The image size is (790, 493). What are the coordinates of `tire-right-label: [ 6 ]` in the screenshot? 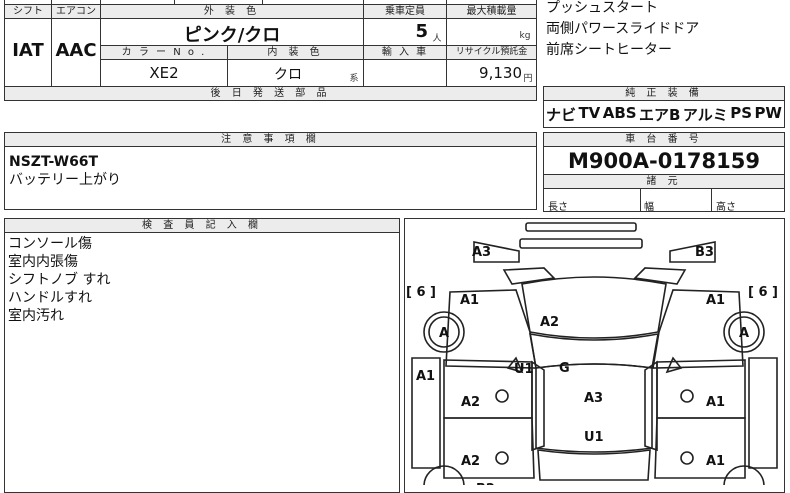 It's located at (763, 292).